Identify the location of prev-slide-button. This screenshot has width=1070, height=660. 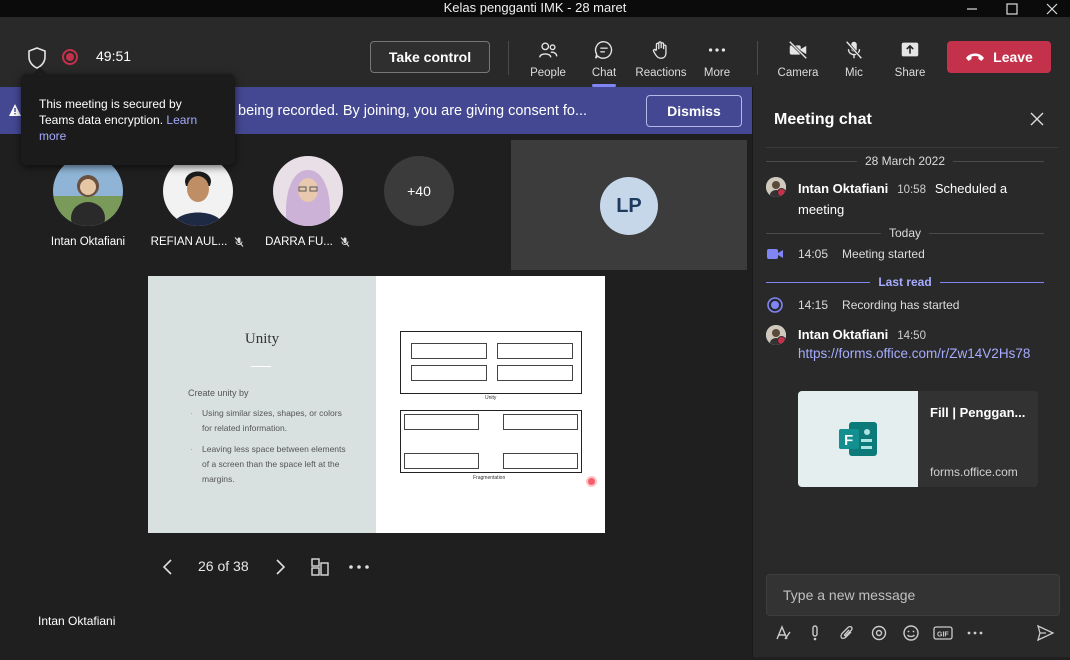
(168, 567).